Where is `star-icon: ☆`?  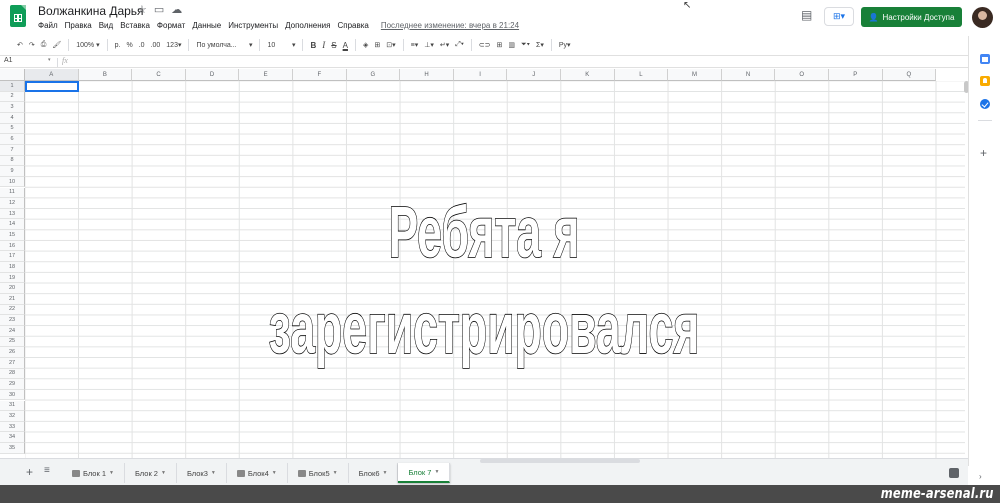 star-icon: ☆ is located at coordinates (142, 9).